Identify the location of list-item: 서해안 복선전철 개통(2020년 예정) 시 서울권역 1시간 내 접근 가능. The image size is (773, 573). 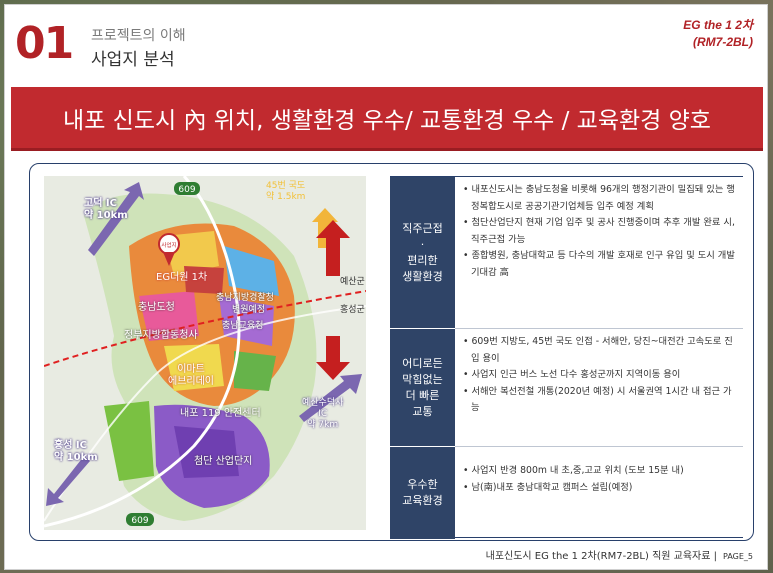
(600, 400).